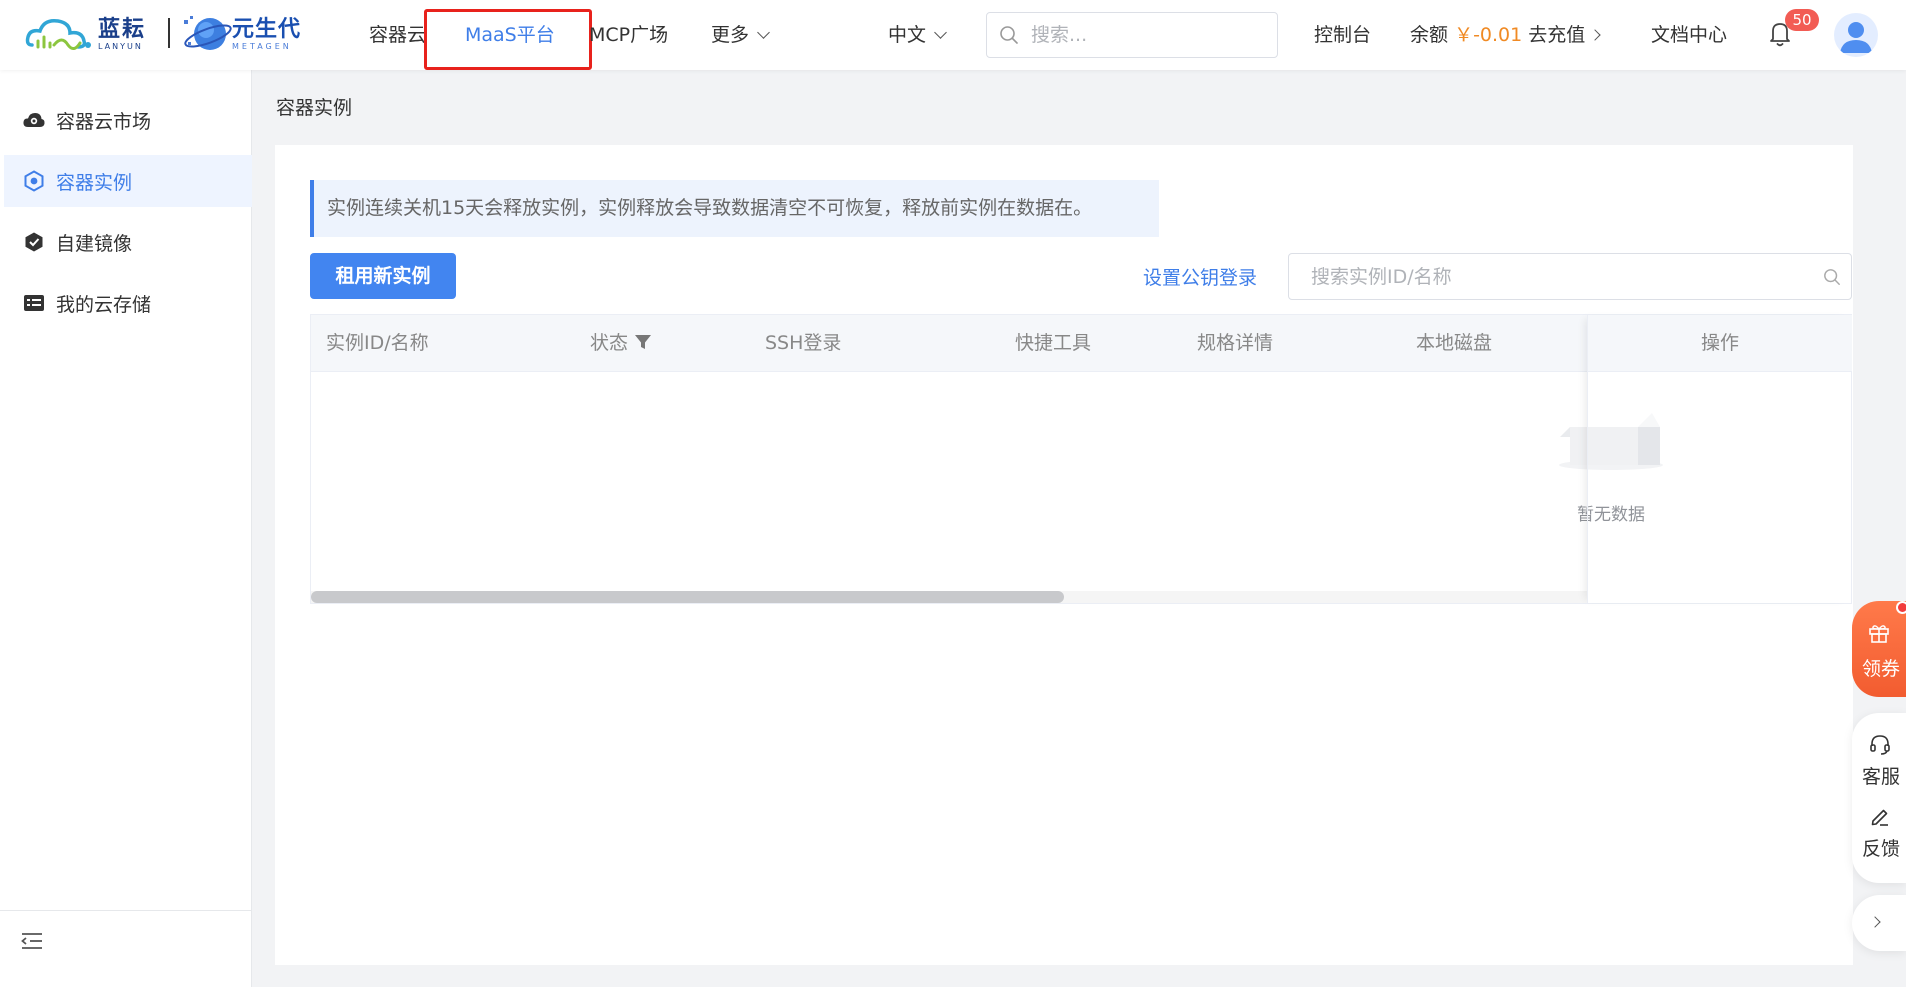  I want to click on custom-image-icon, so click(34, 242).